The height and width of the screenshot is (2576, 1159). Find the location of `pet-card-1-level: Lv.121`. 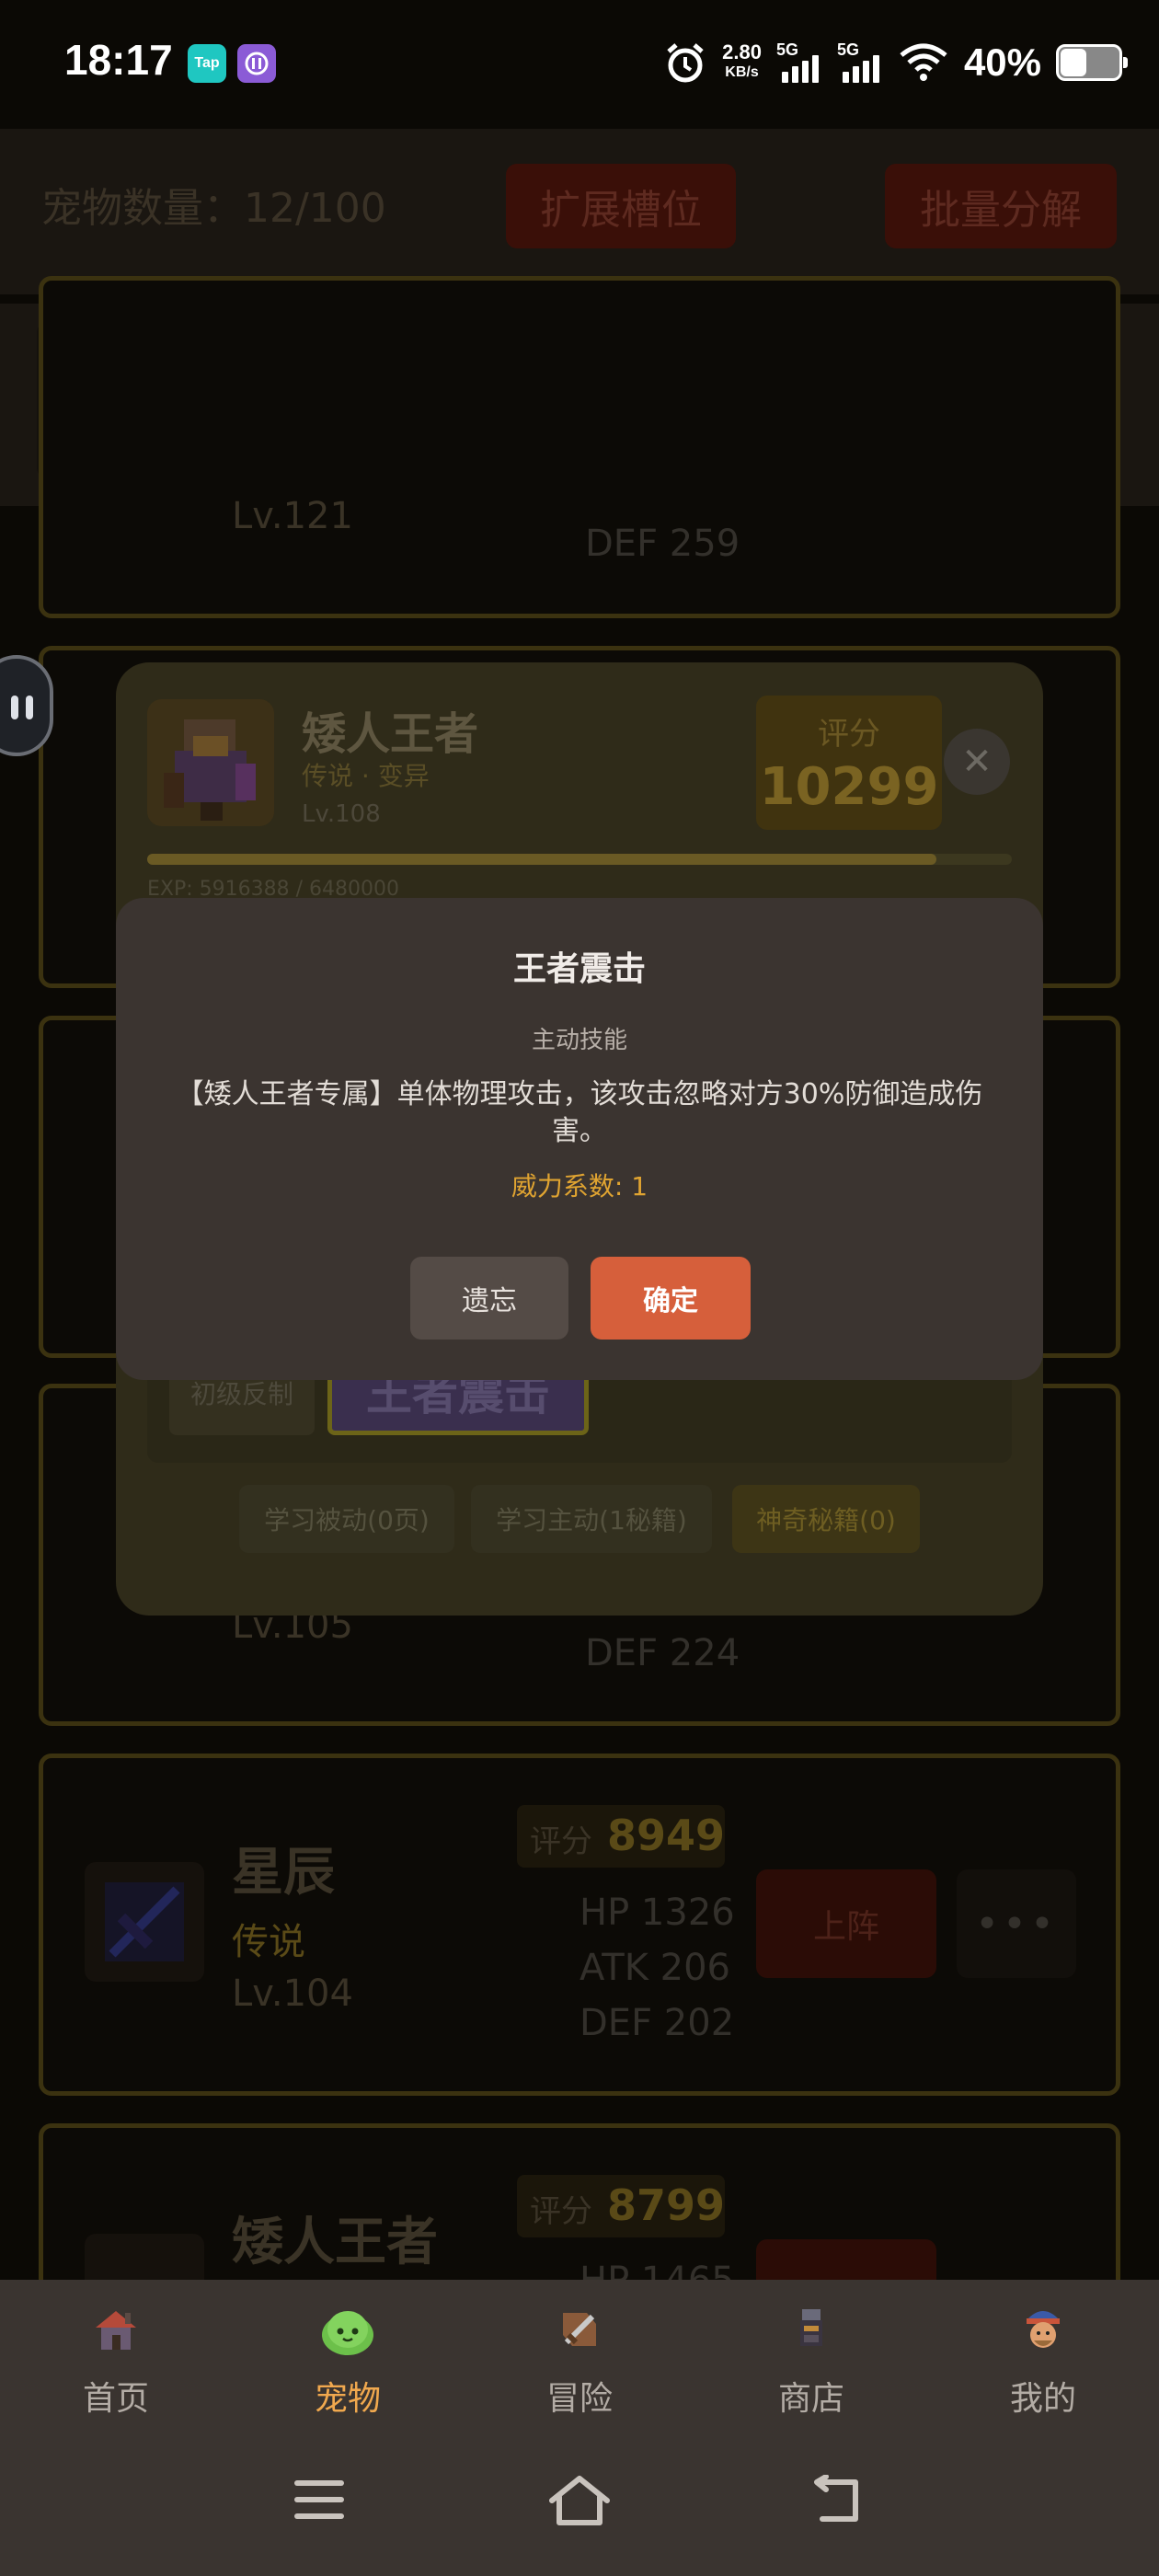

pet-card-1-level: Lv.121 is located at coordinates (292, 516).